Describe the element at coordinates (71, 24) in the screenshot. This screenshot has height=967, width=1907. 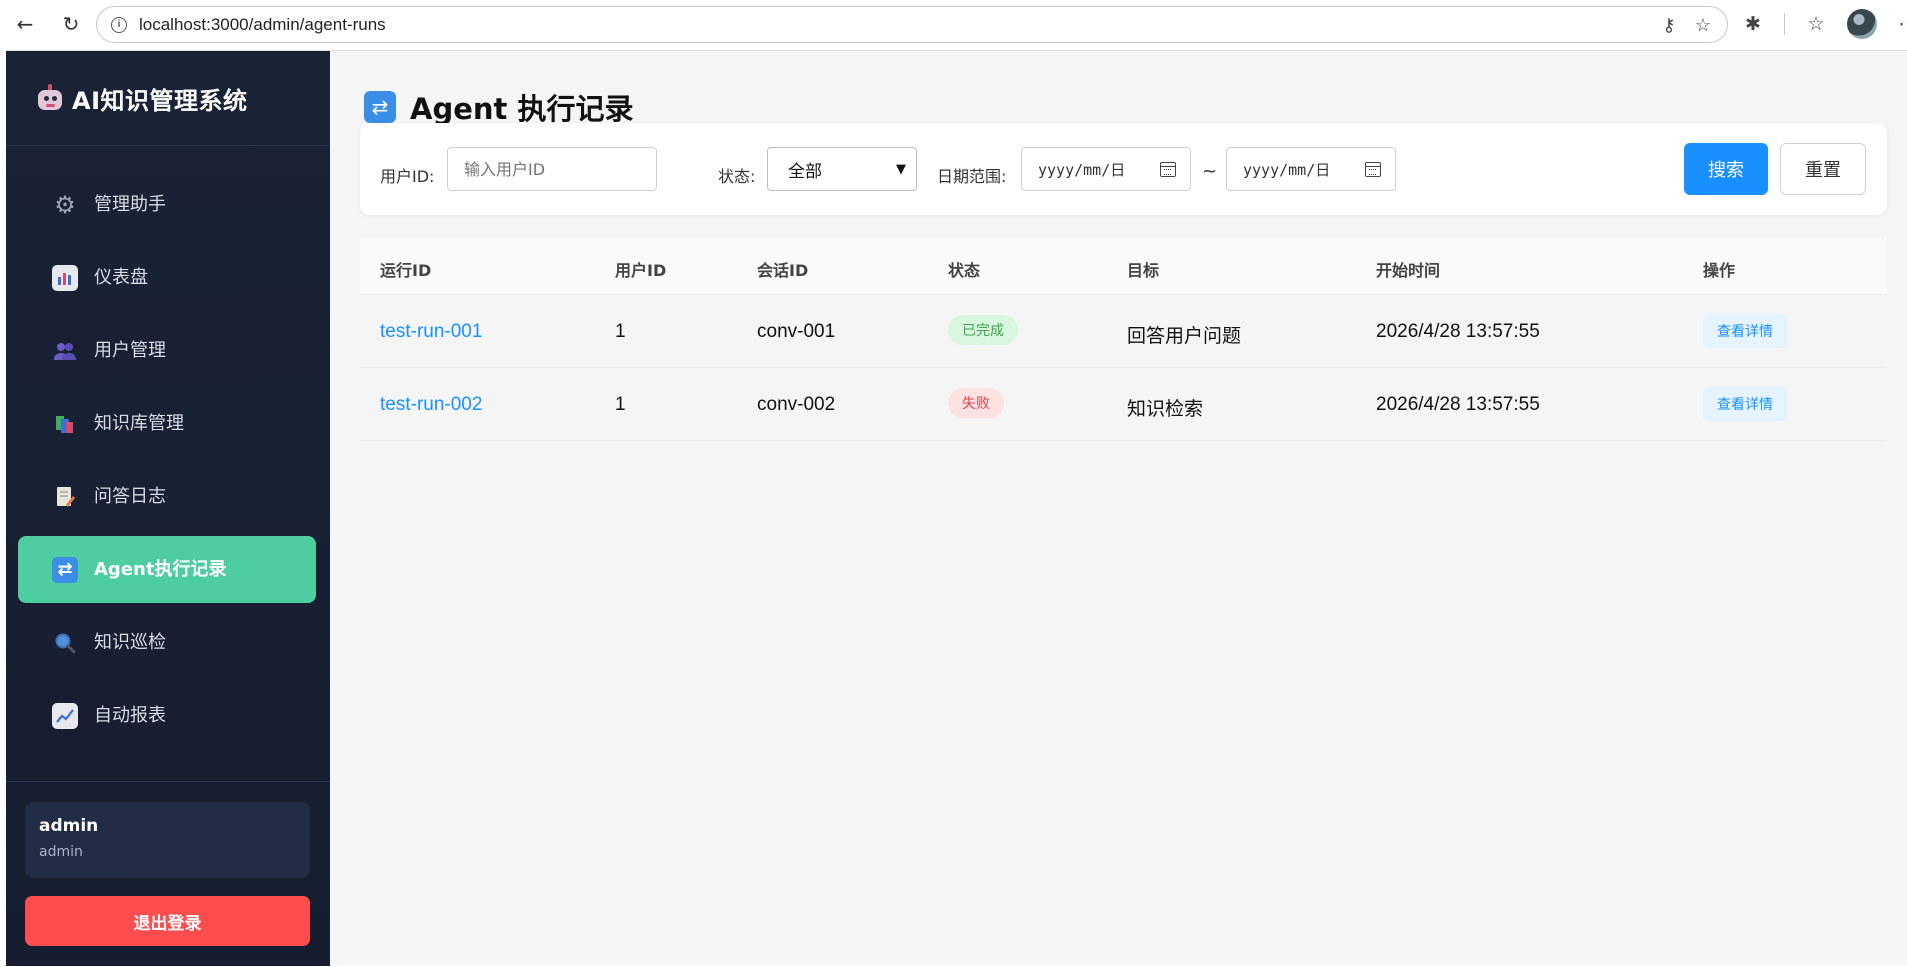
I see `reload-icon: ↻` at that location.